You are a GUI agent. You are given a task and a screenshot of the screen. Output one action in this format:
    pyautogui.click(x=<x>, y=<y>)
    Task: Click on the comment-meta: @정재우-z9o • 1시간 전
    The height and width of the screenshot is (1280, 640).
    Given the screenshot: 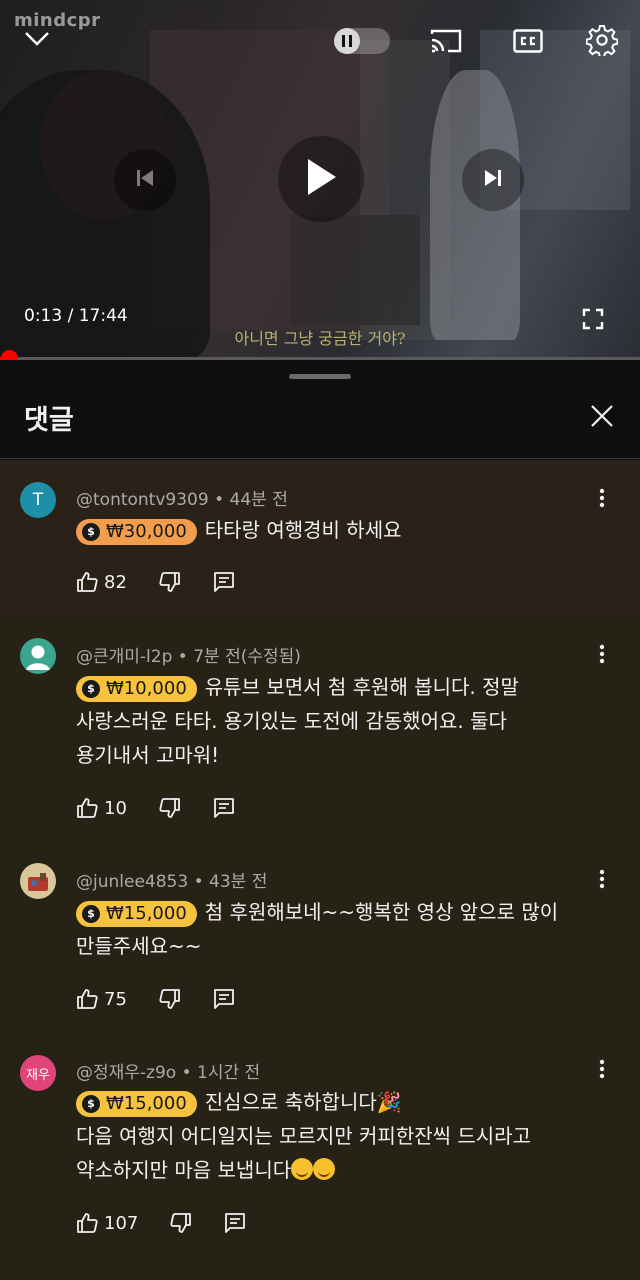 What is the action you would take?
    pyautogui.click(x=168, y=1070)
    